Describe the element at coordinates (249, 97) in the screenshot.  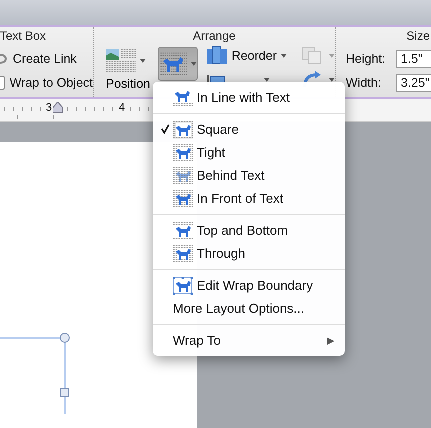
I see `menu-item: In Line with Text` at that location.